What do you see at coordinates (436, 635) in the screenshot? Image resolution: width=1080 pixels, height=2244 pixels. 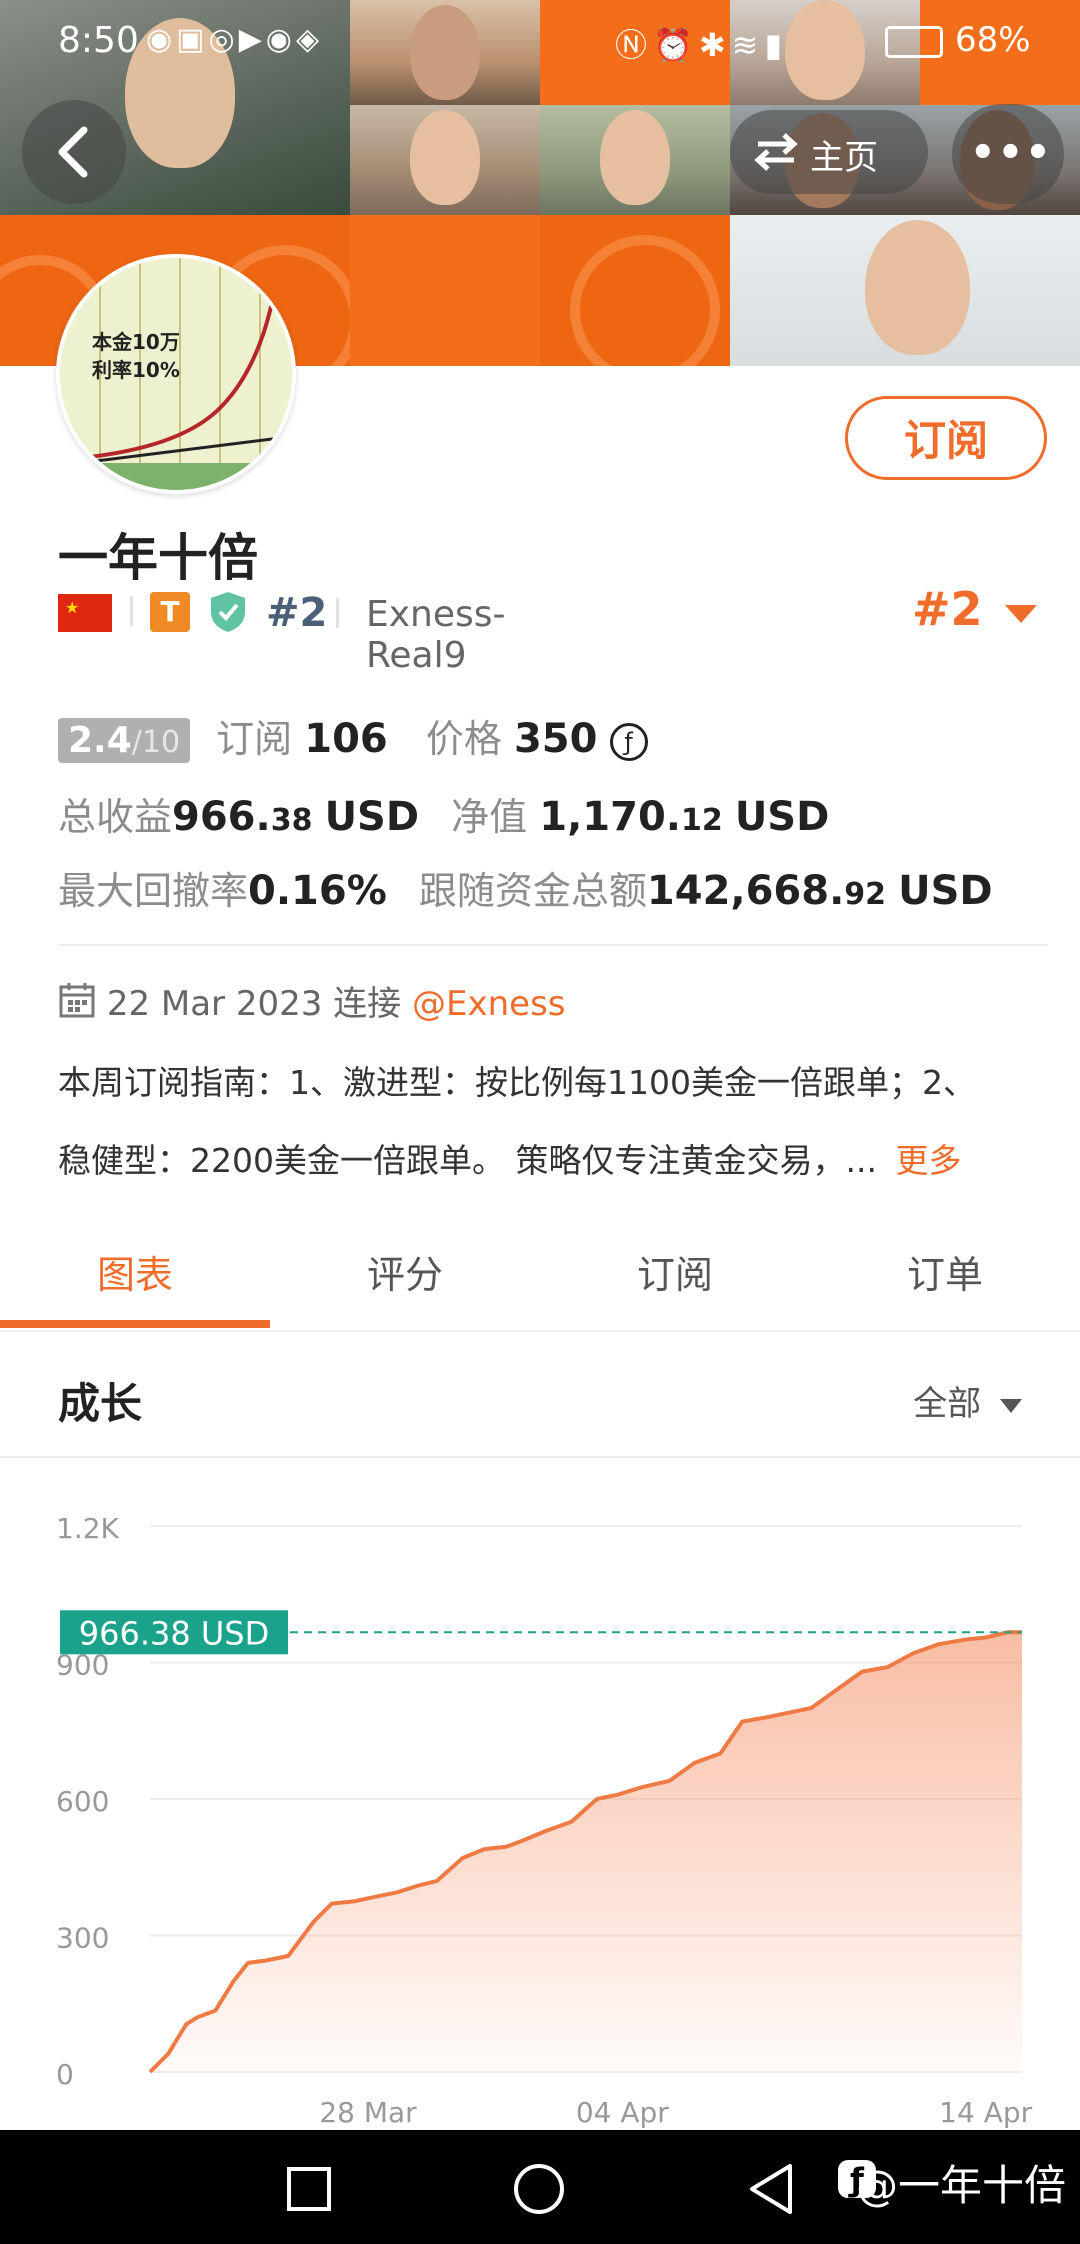 I see `account-server: Exness-Real9` at bounding box center [436, 635].